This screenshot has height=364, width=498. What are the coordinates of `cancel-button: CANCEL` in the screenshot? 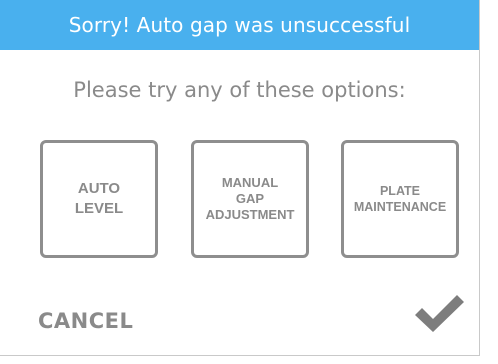 It's located at (85, 321).